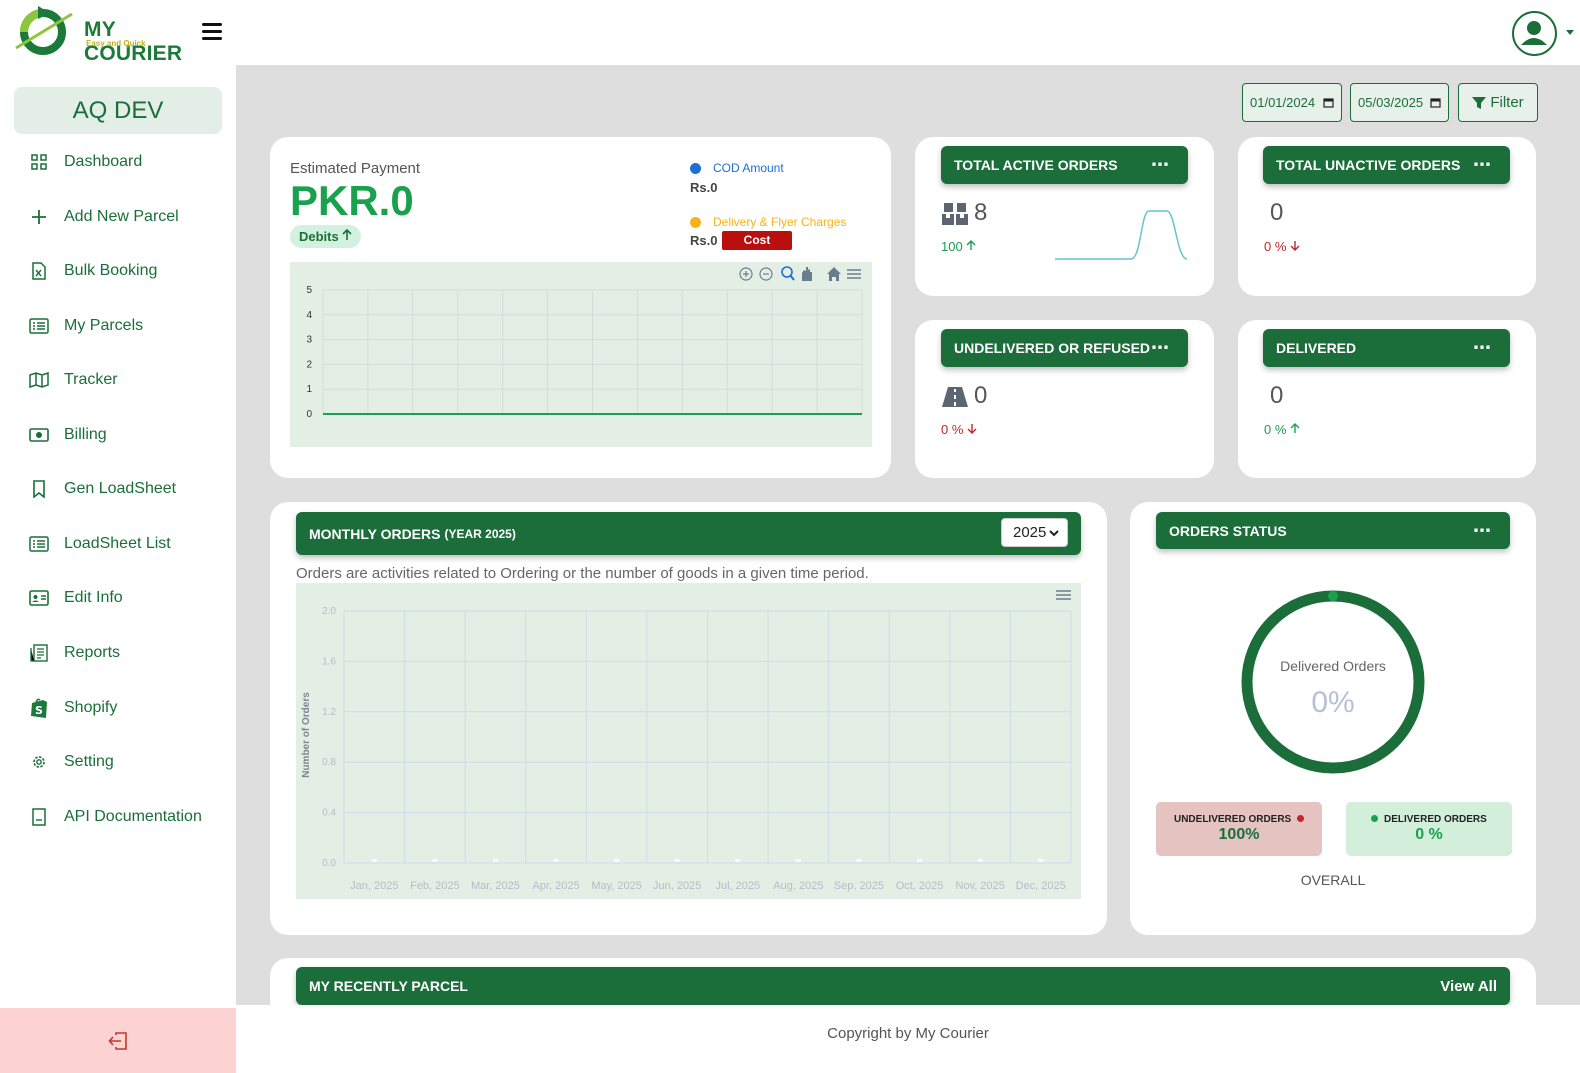  I want to click on logo: MY COURIER Easy and Quick, so click(114, 34).